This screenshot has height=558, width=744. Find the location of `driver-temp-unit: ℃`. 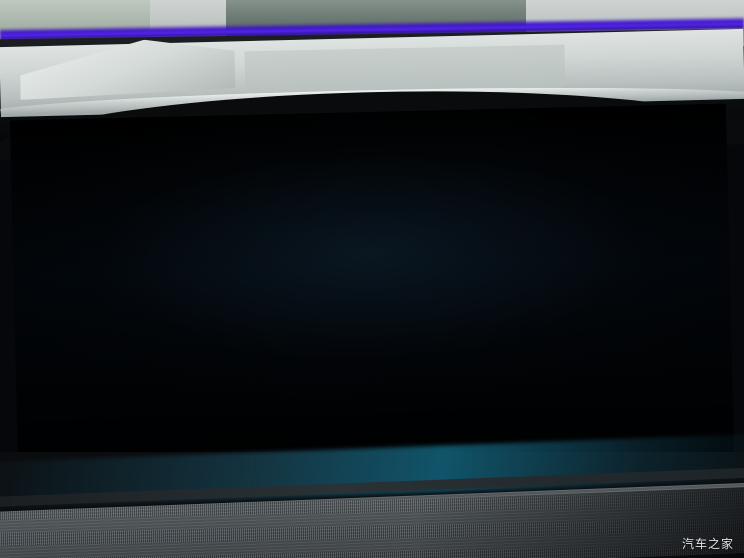

driver-temp-unit: ℃ is located at coordinates (289, 424).